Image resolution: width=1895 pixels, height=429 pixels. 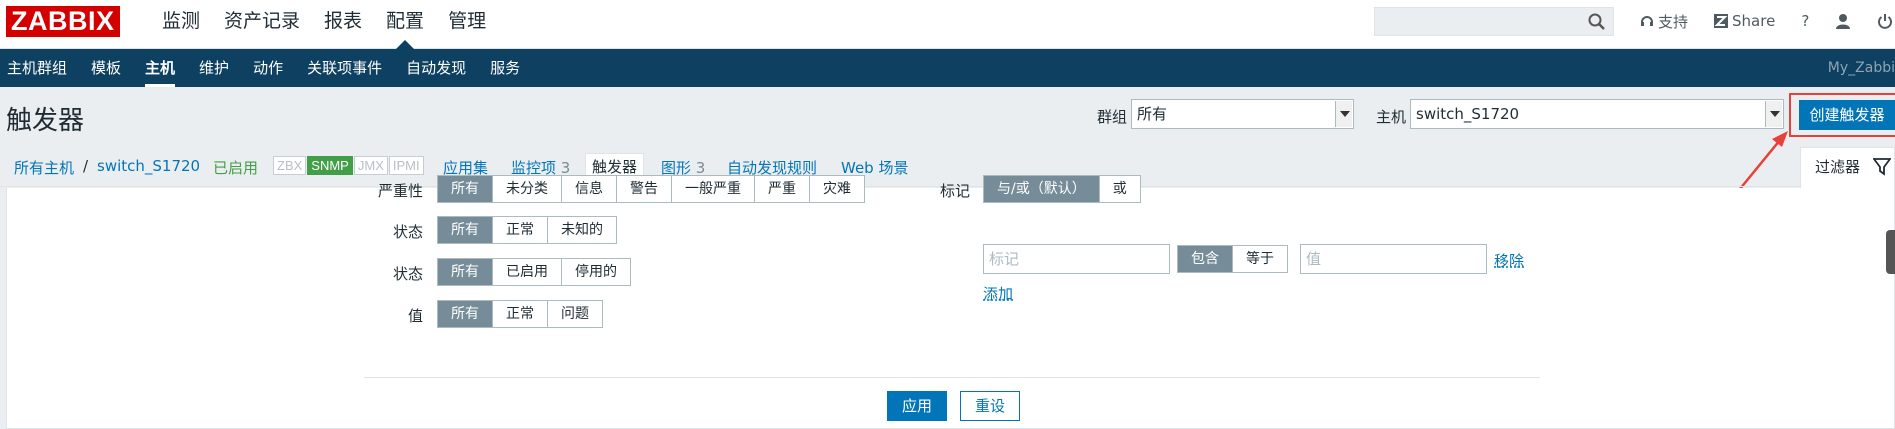 I want to click on severity-not-classified: 未分类, so click(x=526, y=189).